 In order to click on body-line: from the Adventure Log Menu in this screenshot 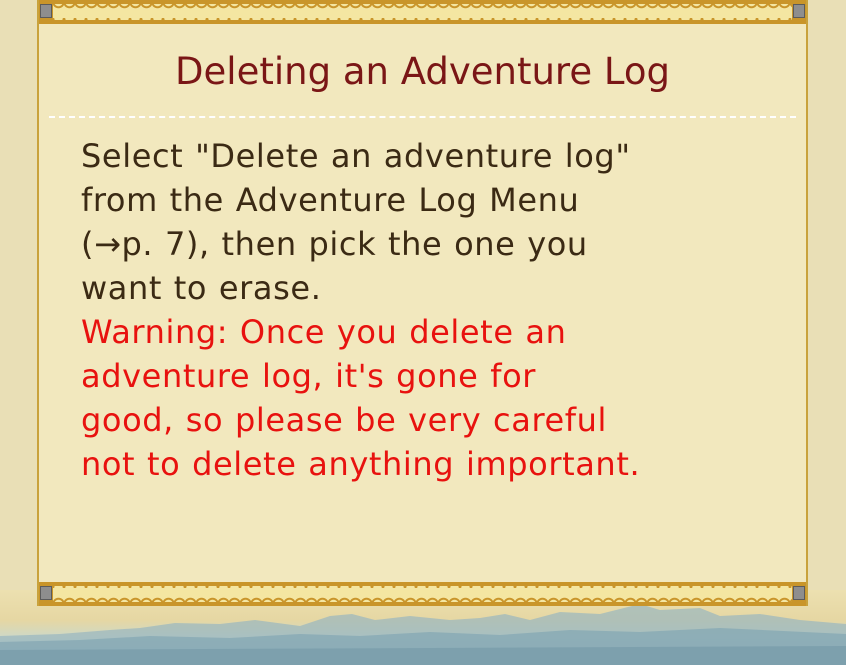, I will do `click(330, 200)`.